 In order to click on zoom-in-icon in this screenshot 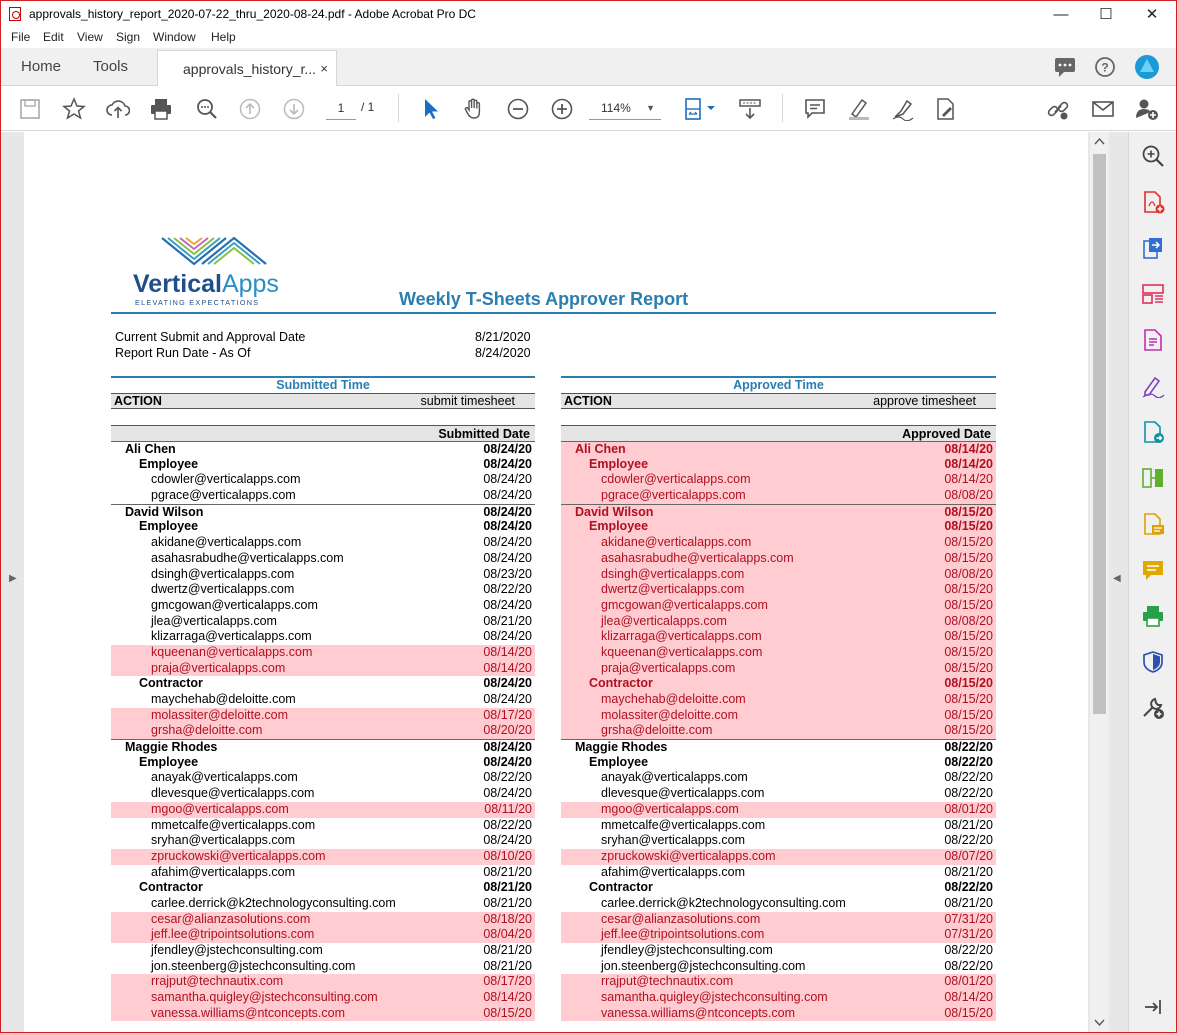, I will do `click(562, 109)`.